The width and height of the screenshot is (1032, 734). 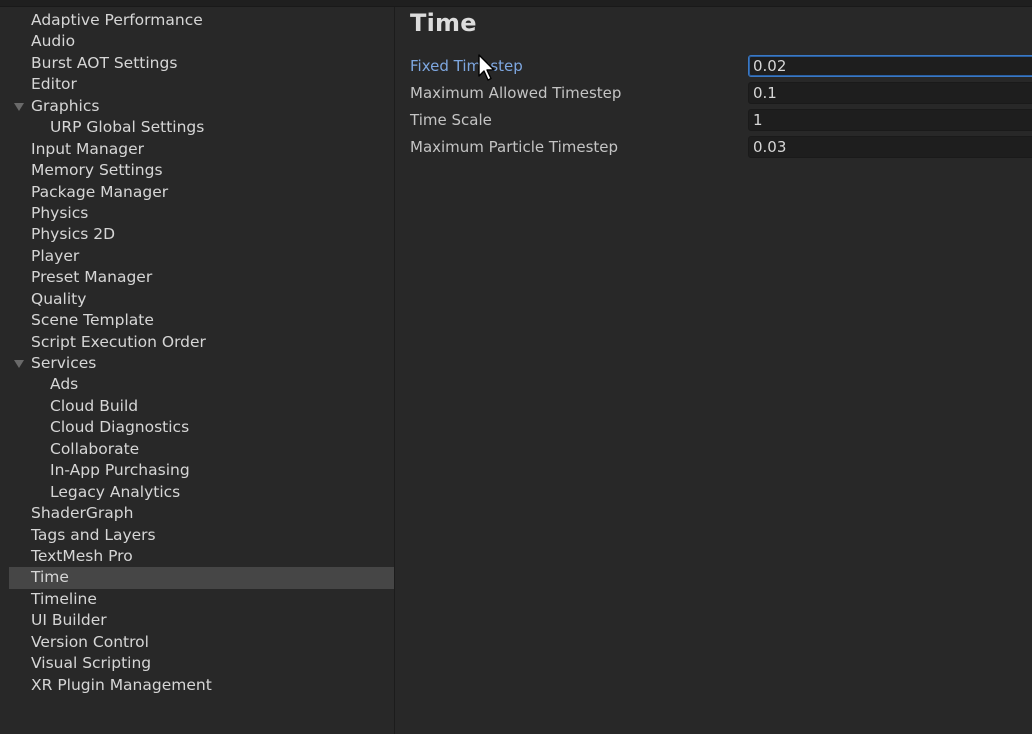 What do you see at coordinates (53, 41) in the screenshot?
I see `sidebar-item-label: Audio` at bounding box center [53, 41].